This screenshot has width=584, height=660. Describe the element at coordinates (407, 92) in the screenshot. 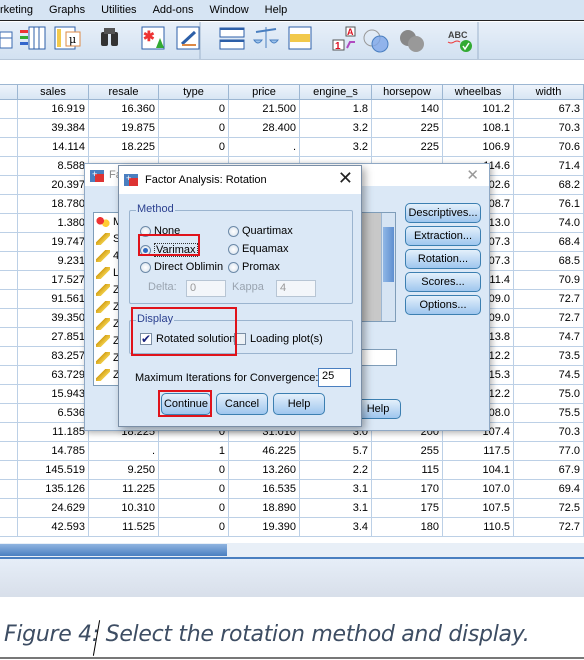

I see `column-header-horsepow: horsepow` at that location.